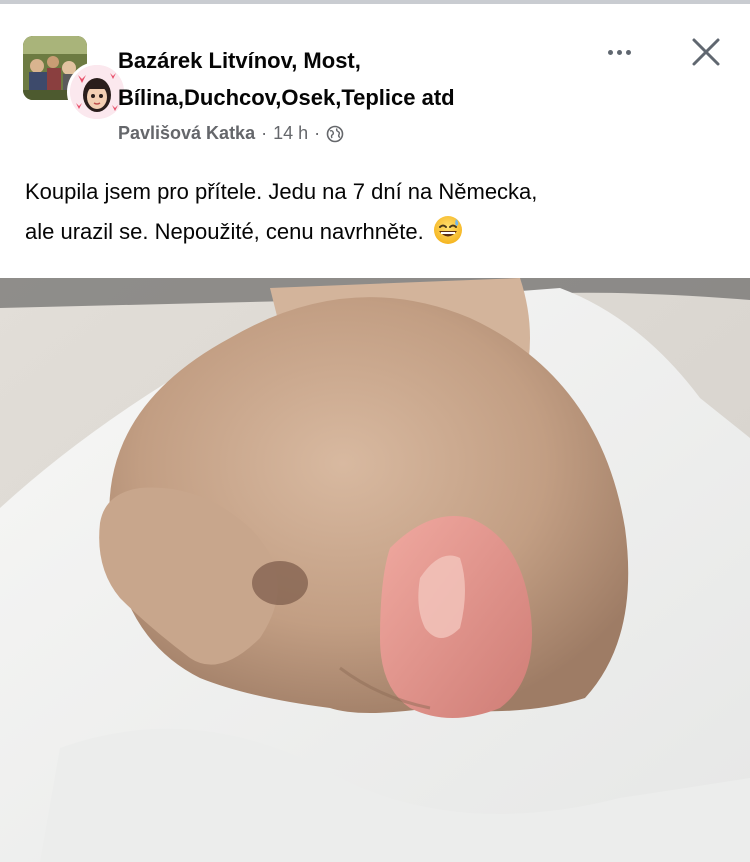  I want to click on more-options-button, so click(619, 52).